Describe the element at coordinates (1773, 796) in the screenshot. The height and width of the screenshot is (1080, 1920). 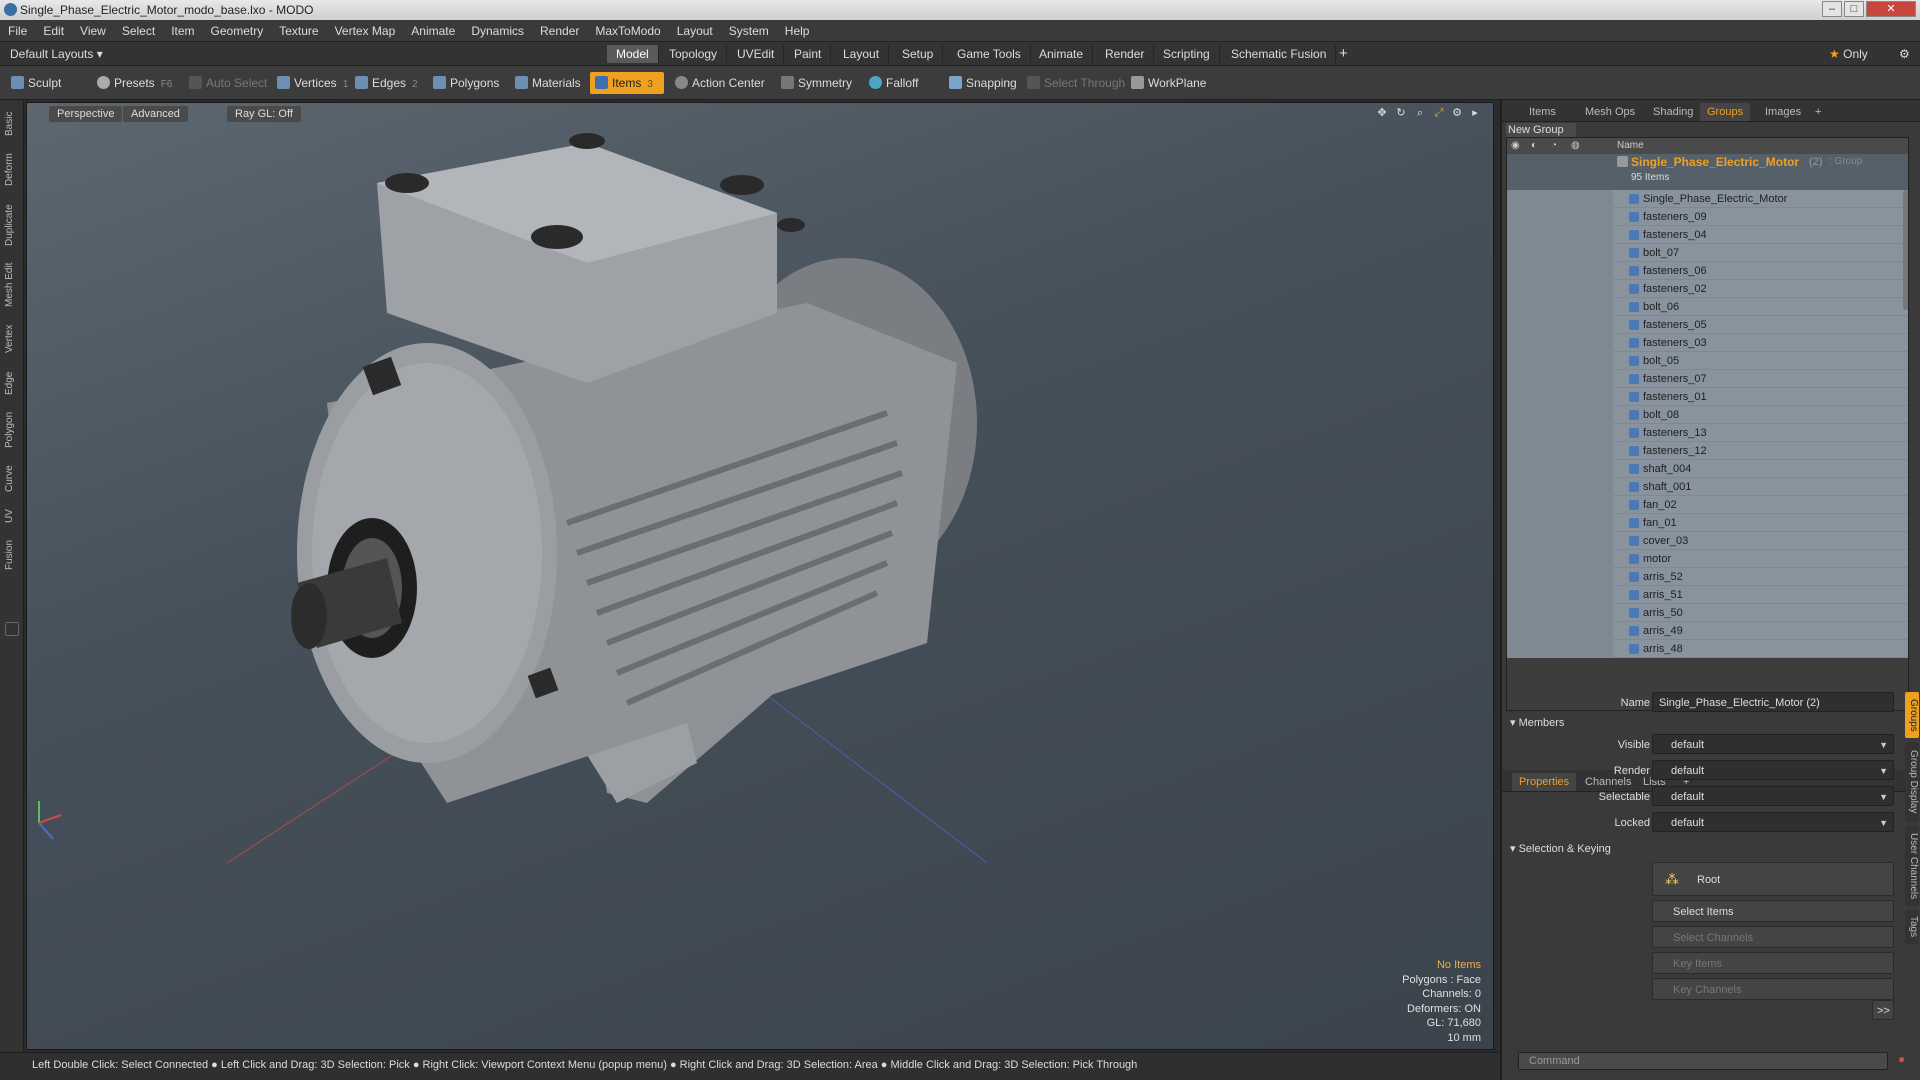
I see `selectable-select: default ▼` at that location.